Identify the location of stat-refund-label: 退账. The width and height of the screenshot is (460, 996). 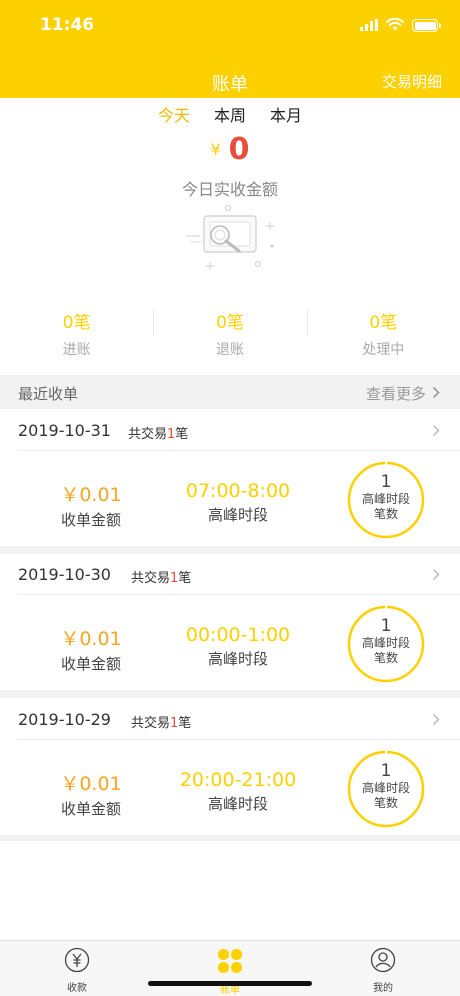
(229, 350).